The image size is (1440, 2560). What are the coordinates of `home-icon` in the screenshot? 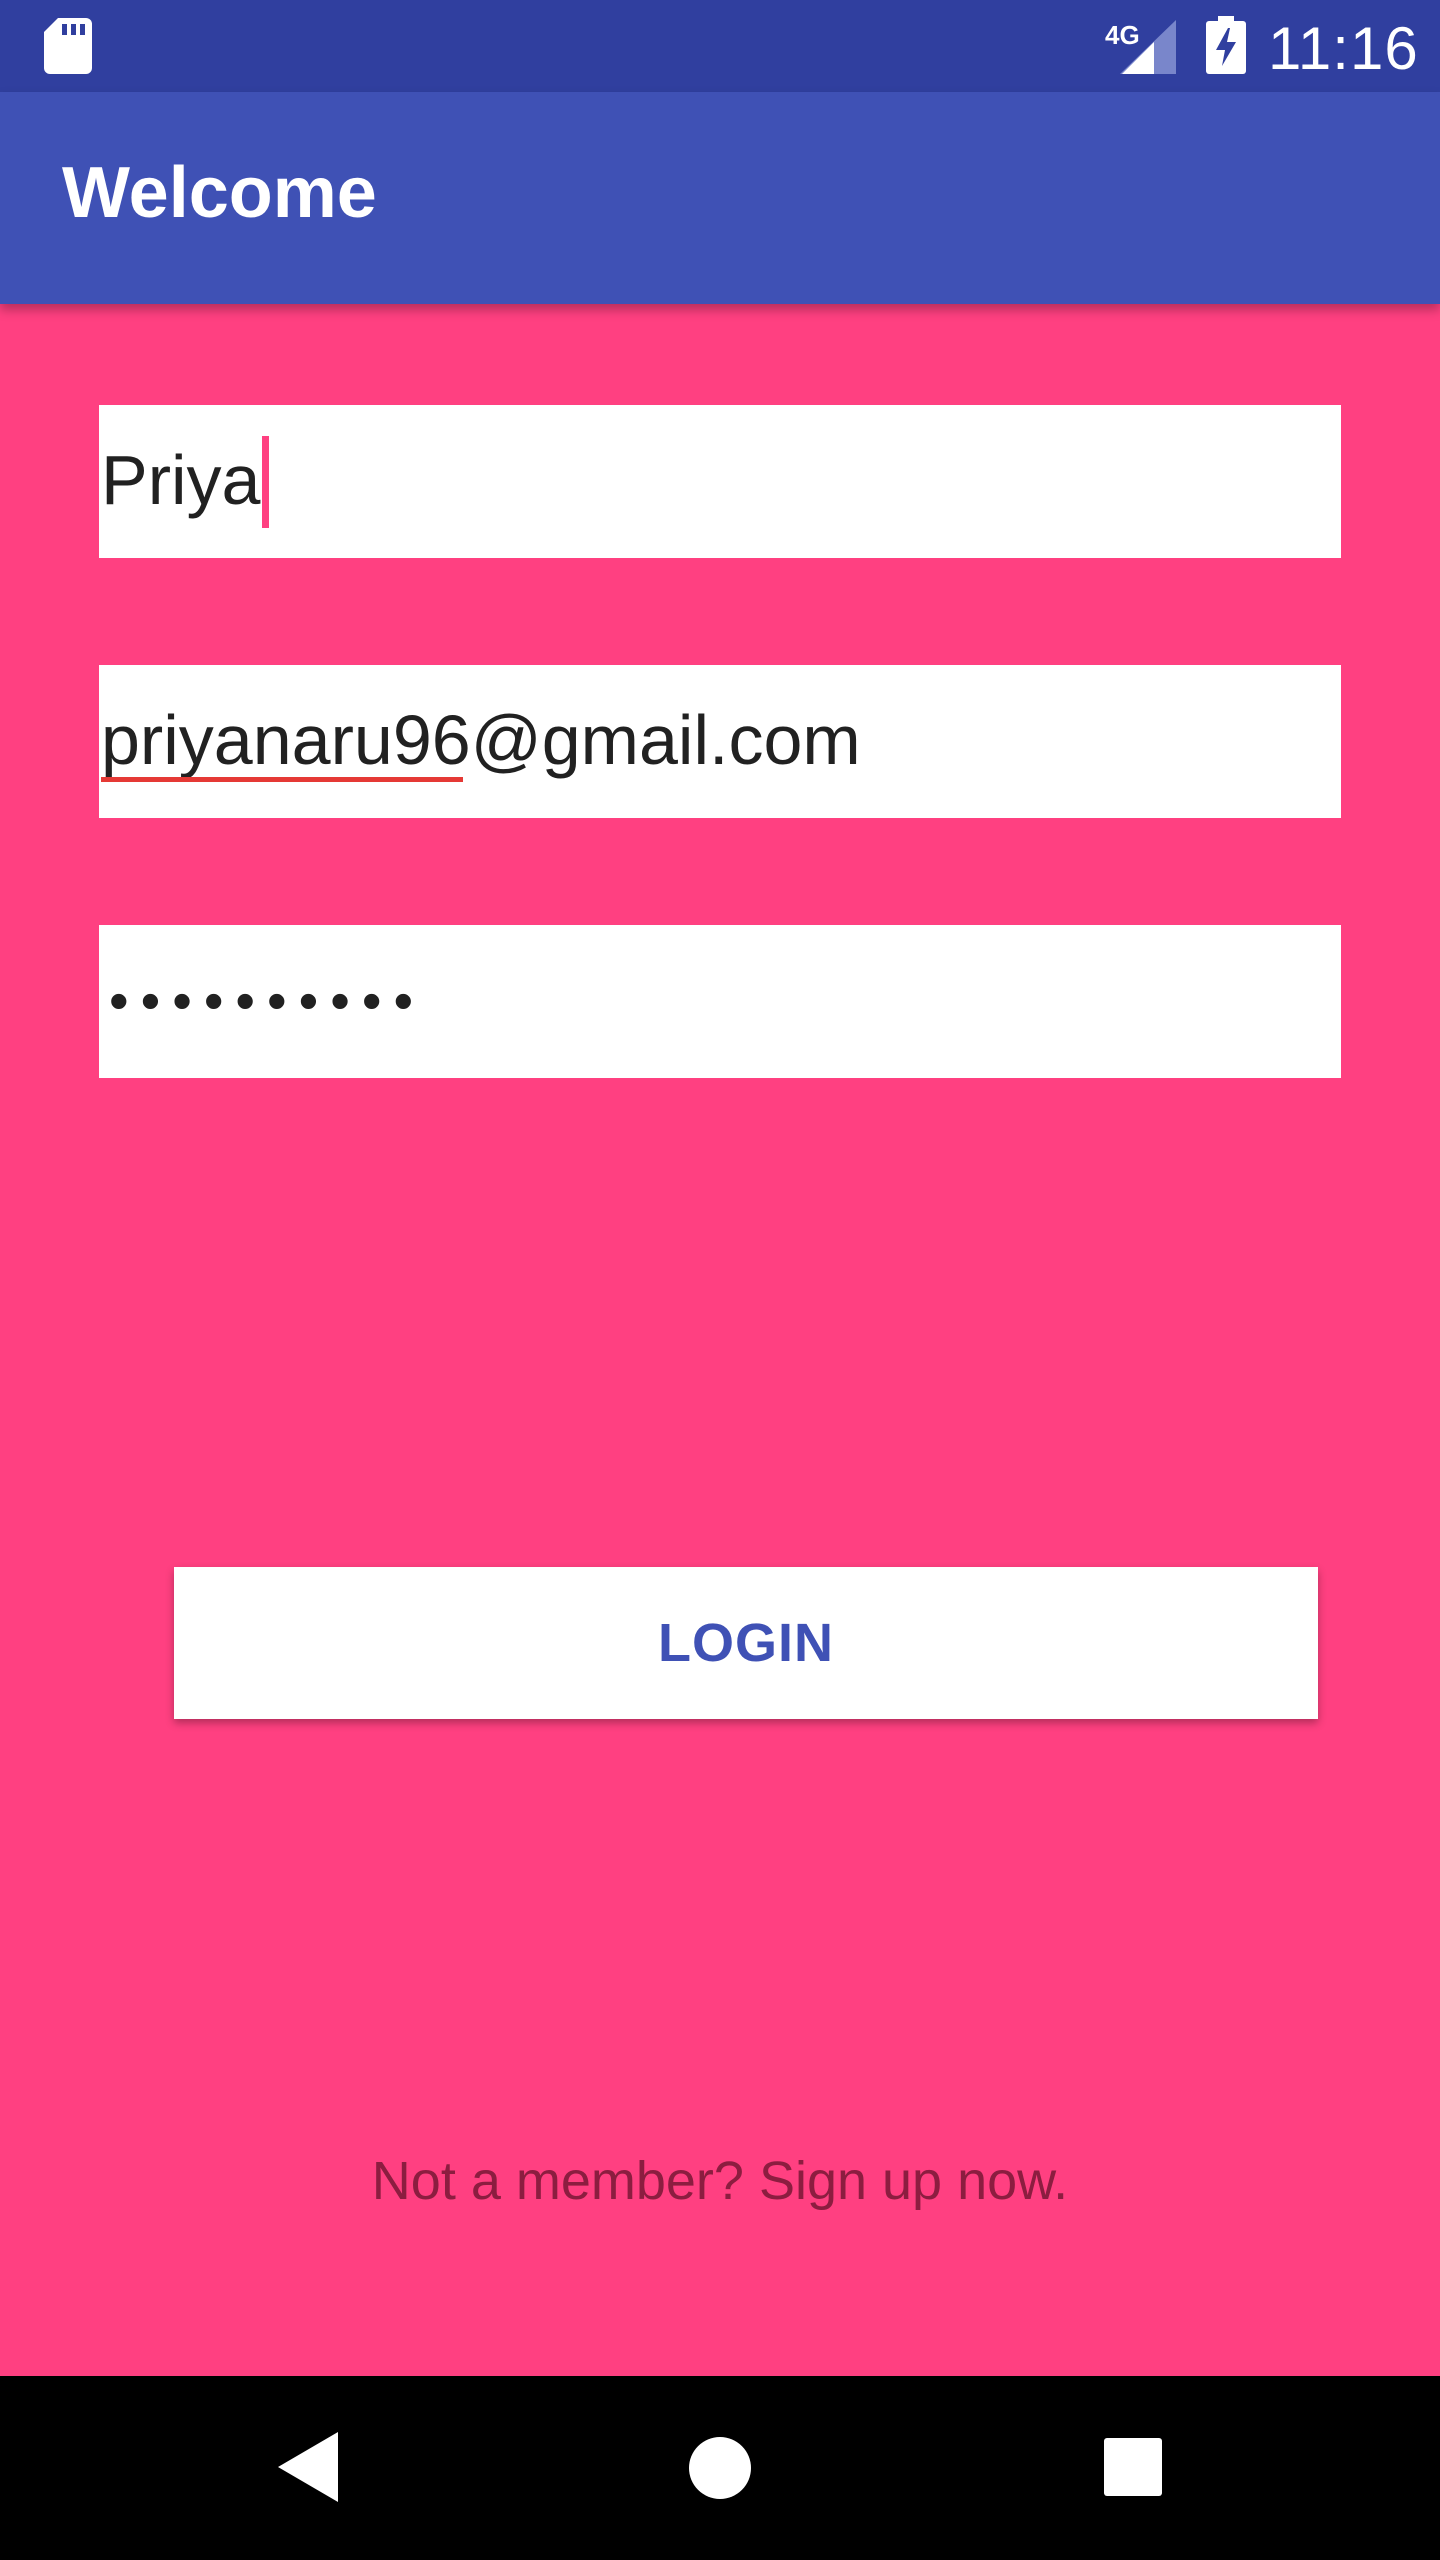 It's located at (720, 2468).